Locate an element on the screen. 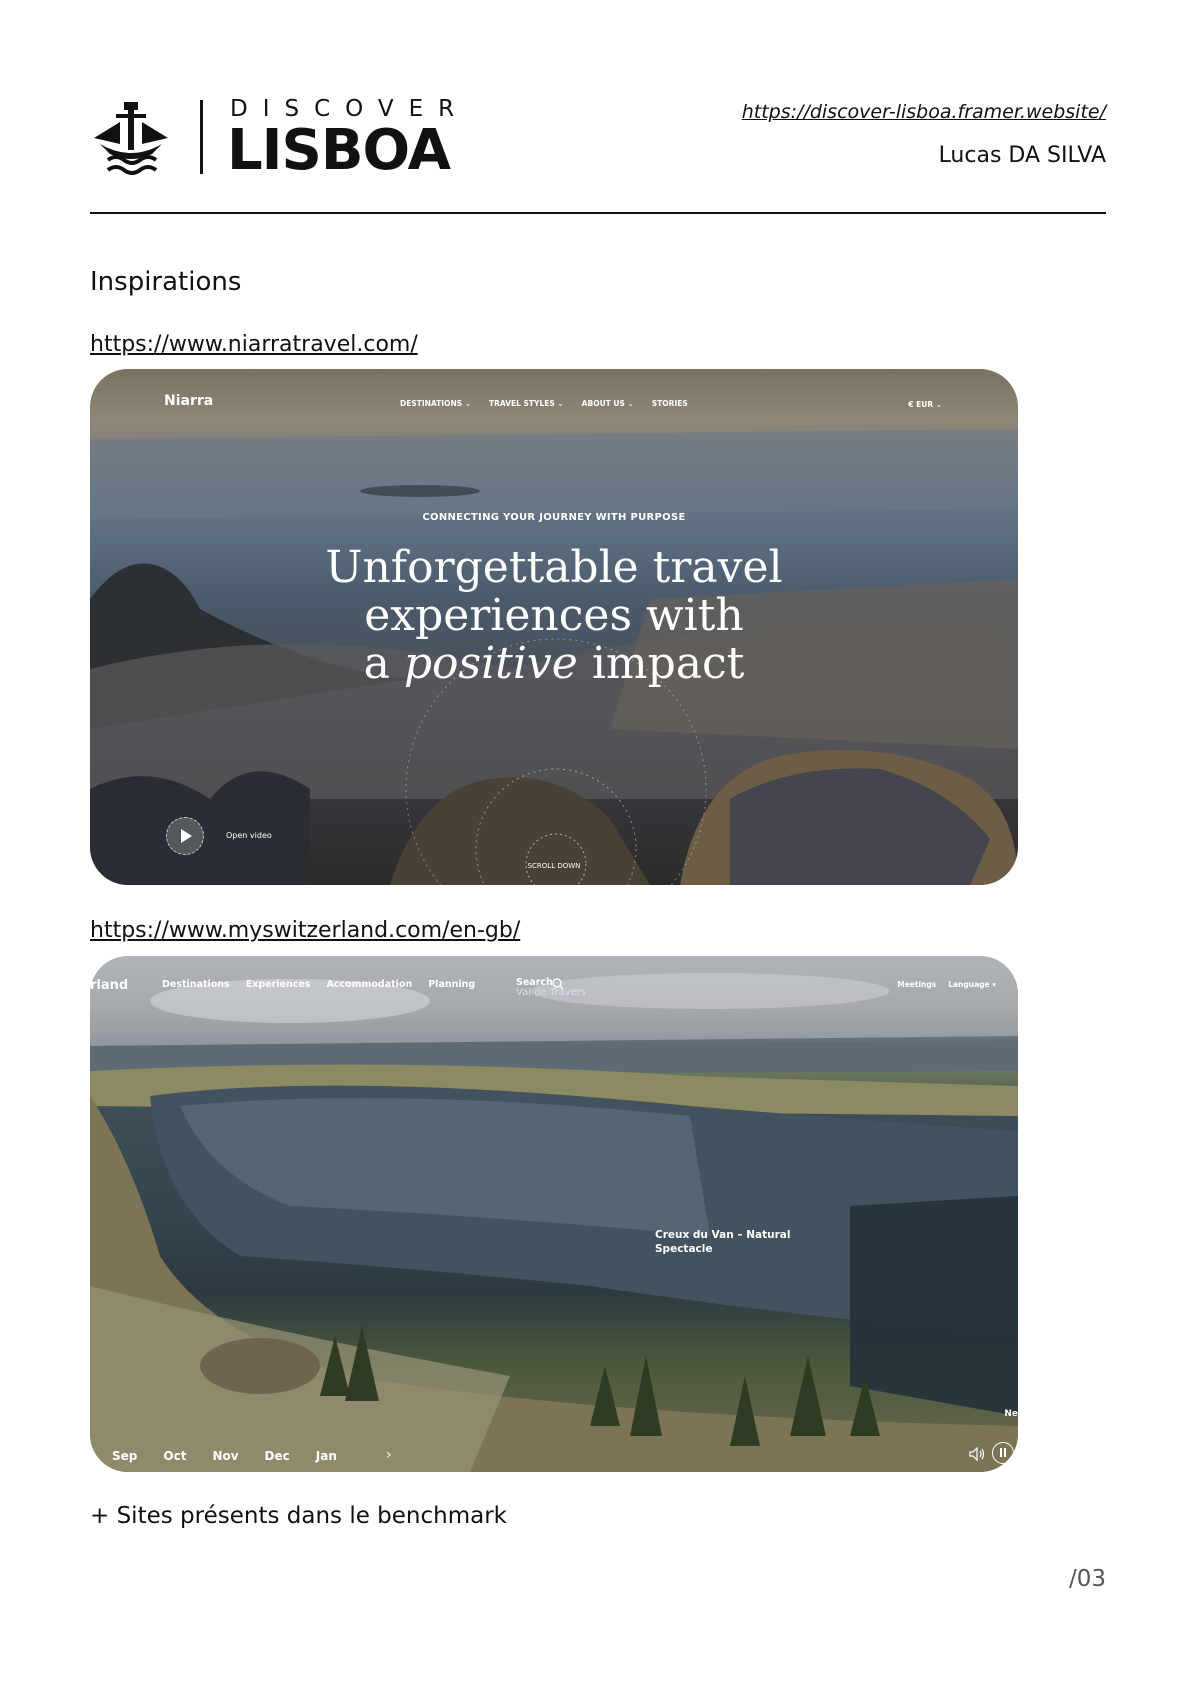 The image size is (1190, 1684). myswitzerland-caption: Creux du Van – Natural Spectacle is located at coordinates (723, 1242).